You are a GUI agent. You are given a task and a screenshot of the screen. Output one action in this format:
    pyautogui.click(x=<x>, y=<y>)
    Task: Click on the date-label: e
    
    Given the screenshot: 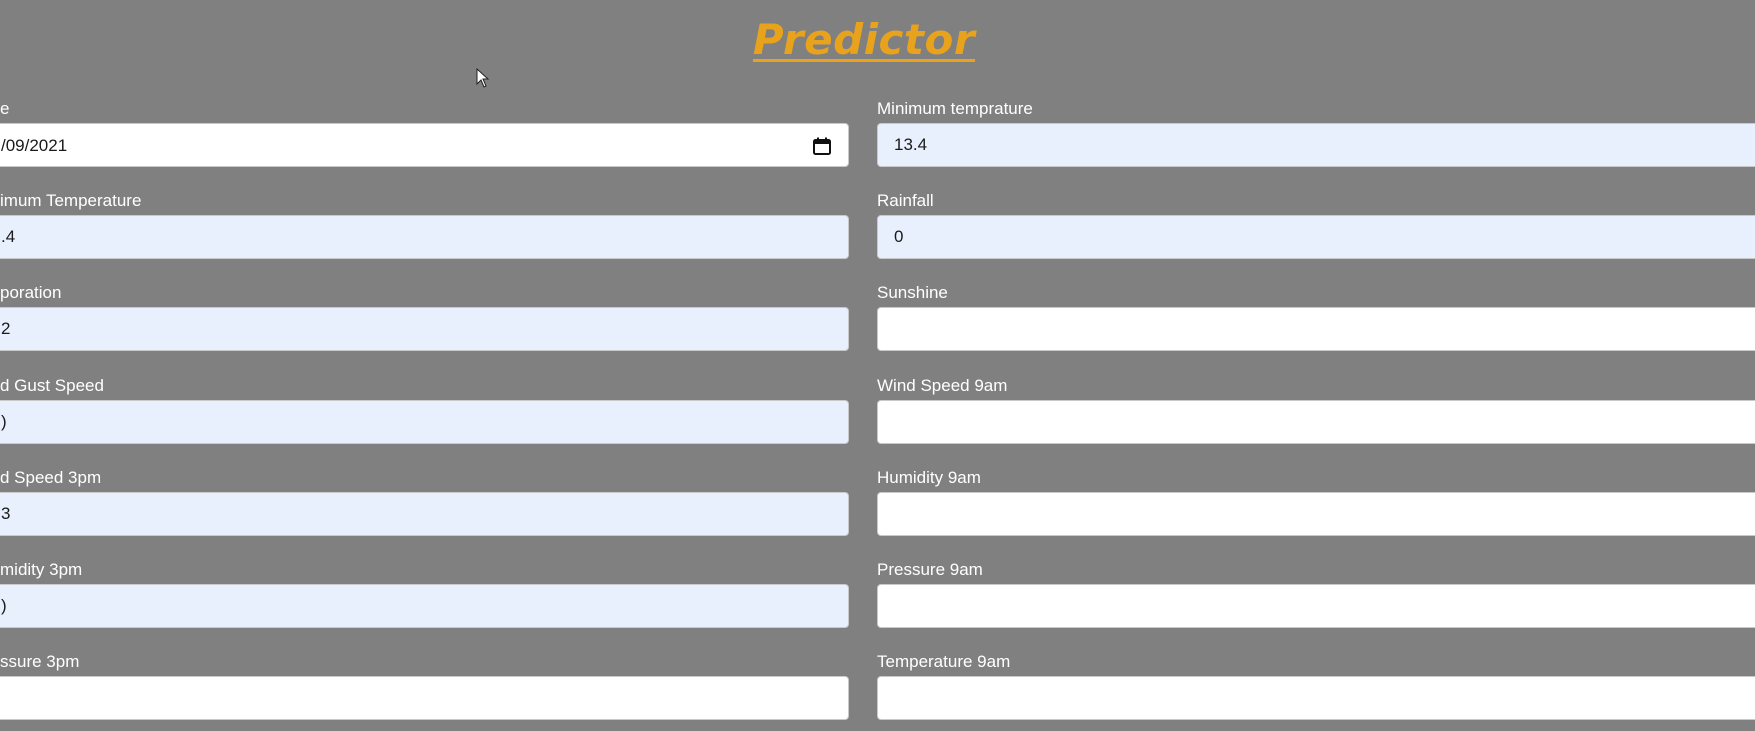 What is the action you would take?
    pyautogui.click(x=5, y=108)
    